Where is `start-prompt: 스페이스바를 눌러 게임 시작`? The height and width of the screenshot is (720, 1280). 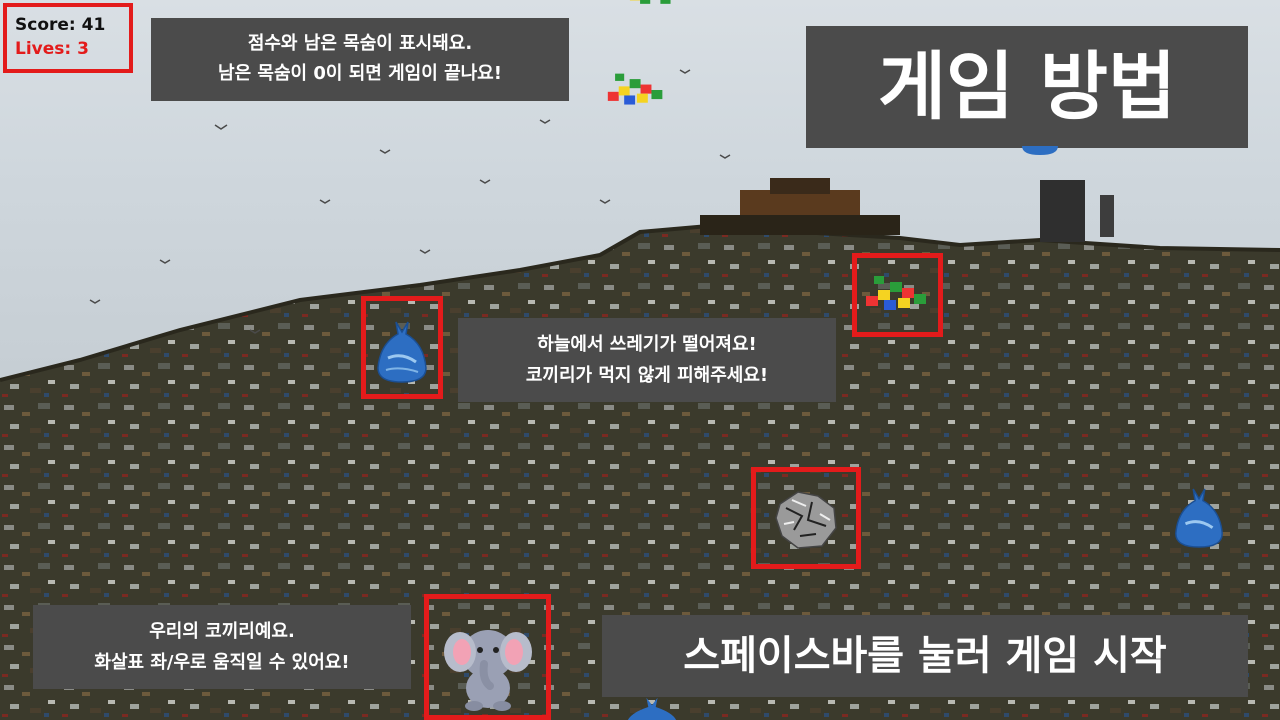 start-prompt: 스페이스바를 눌러 게임 시작 is located at coordinates (925, 656).